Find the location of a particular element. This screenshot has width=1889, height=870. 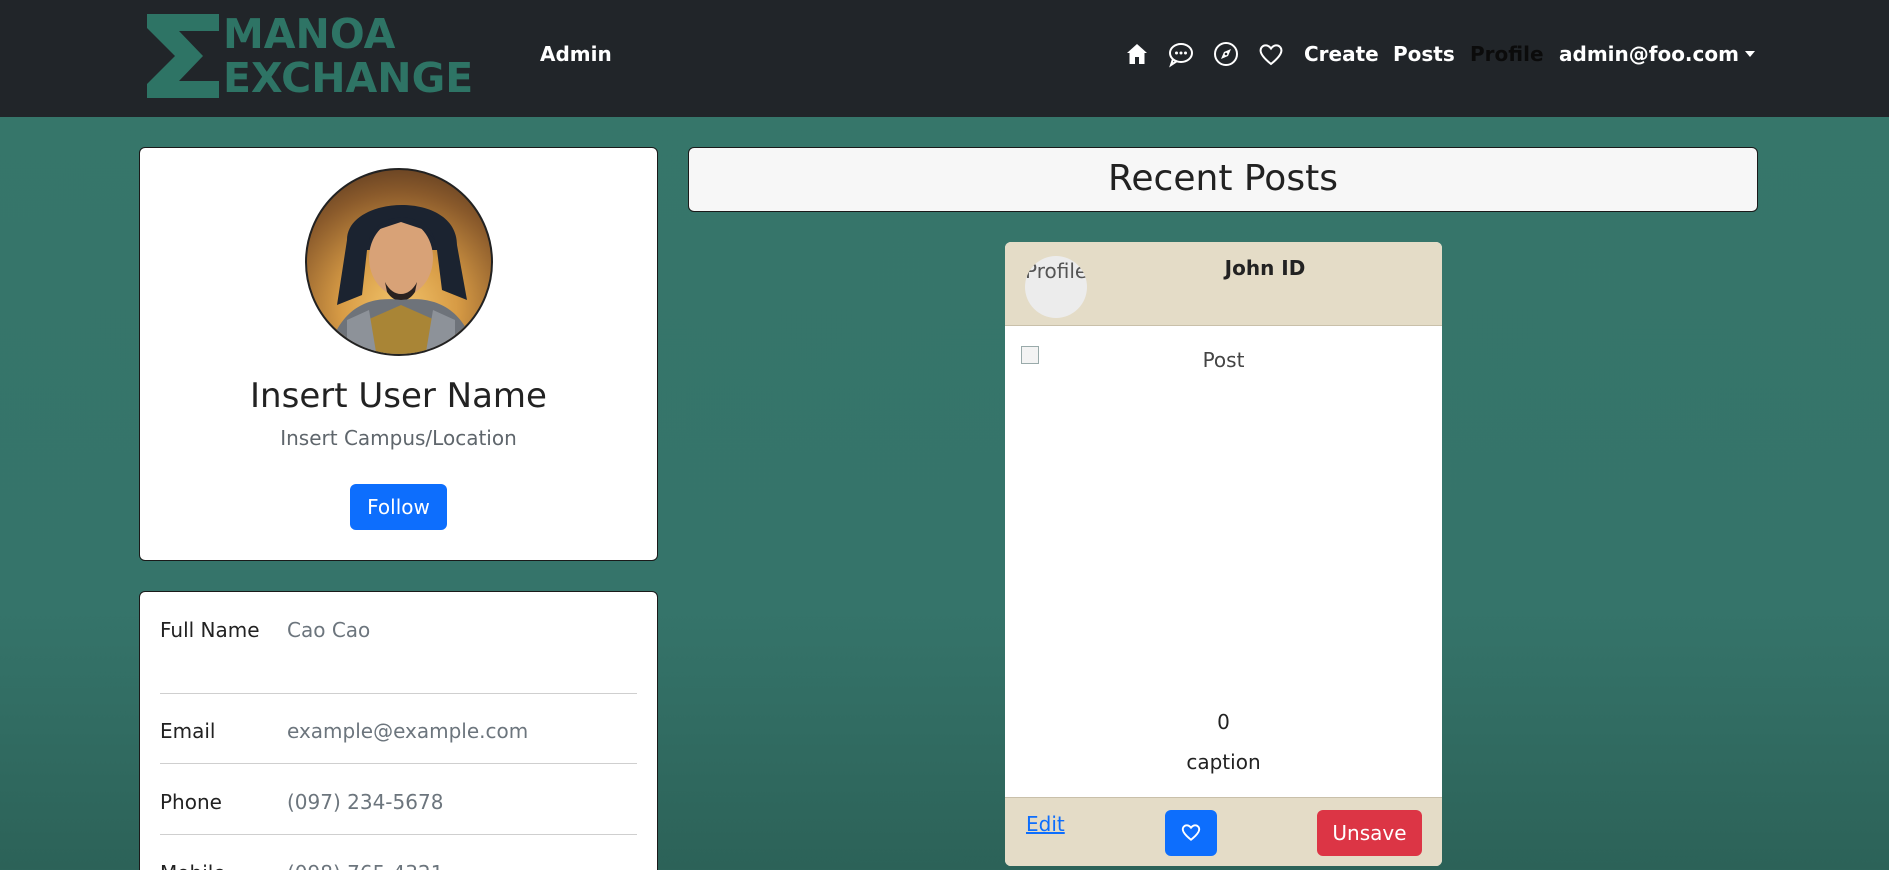

edit-post-link: Edit is located at coordinates (1045, 824).